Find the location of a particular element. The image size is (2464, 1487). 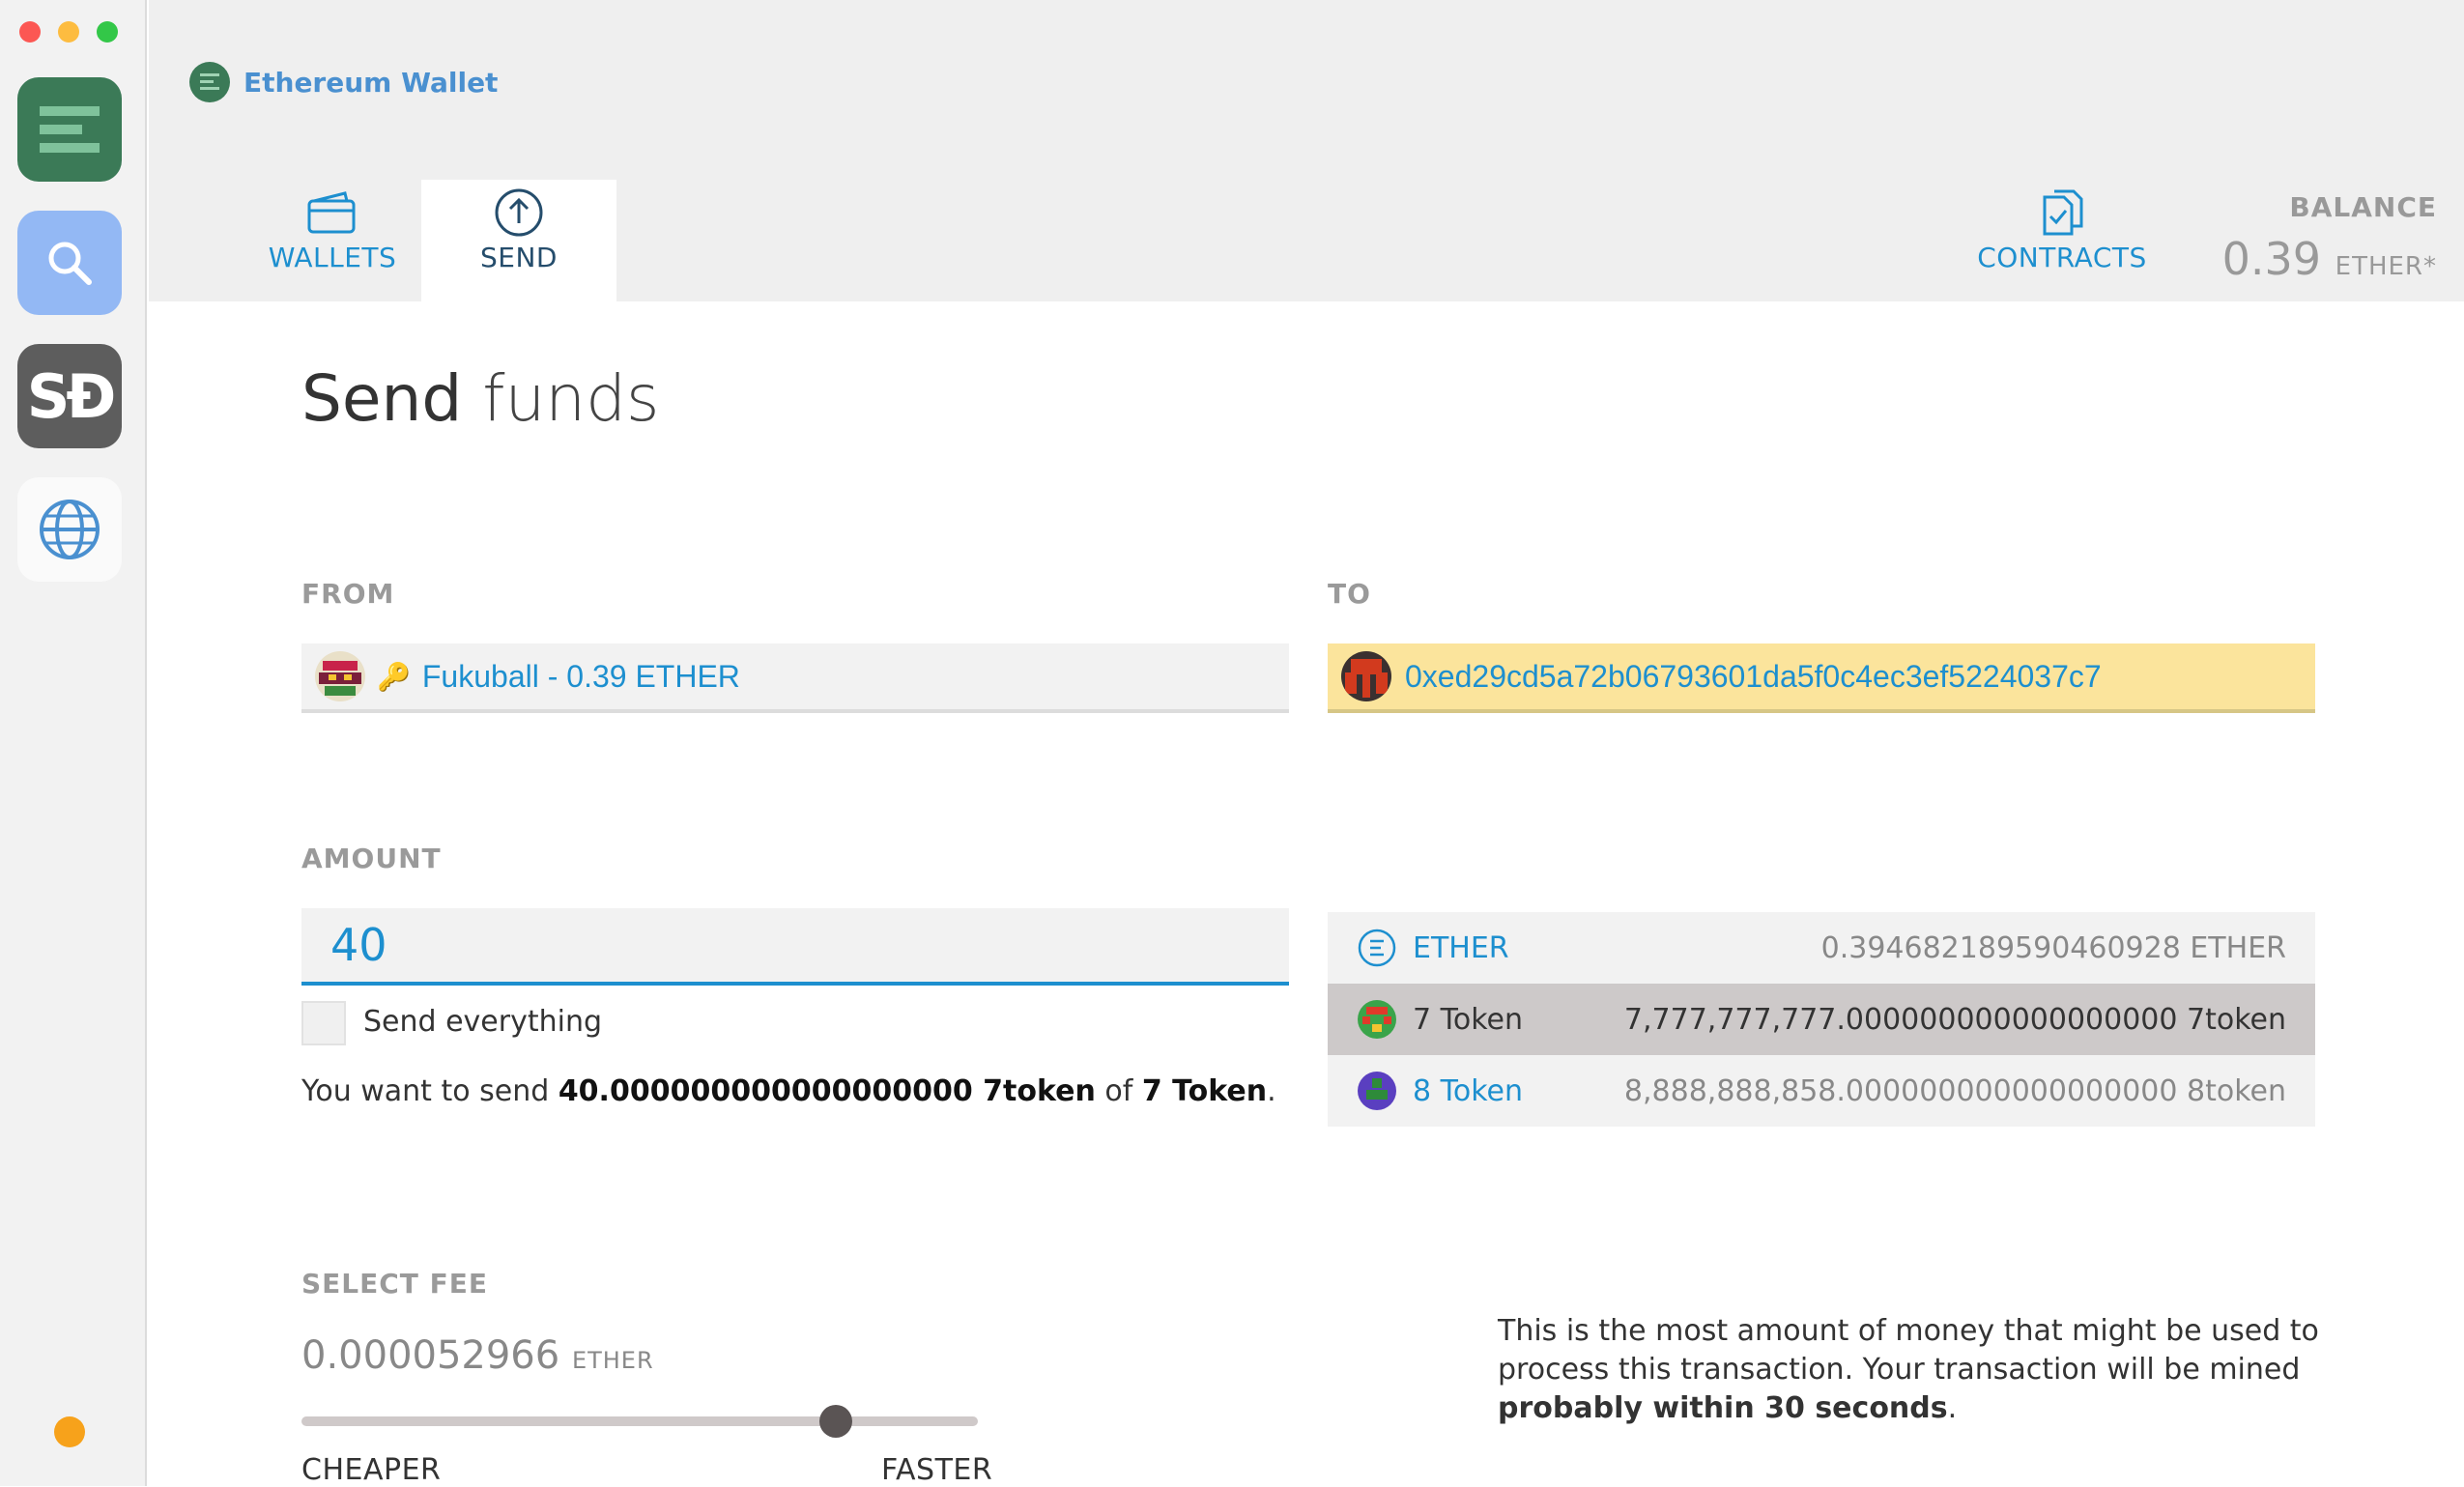

dock-sd-app: SĐ is located at coordinates (69, 396).